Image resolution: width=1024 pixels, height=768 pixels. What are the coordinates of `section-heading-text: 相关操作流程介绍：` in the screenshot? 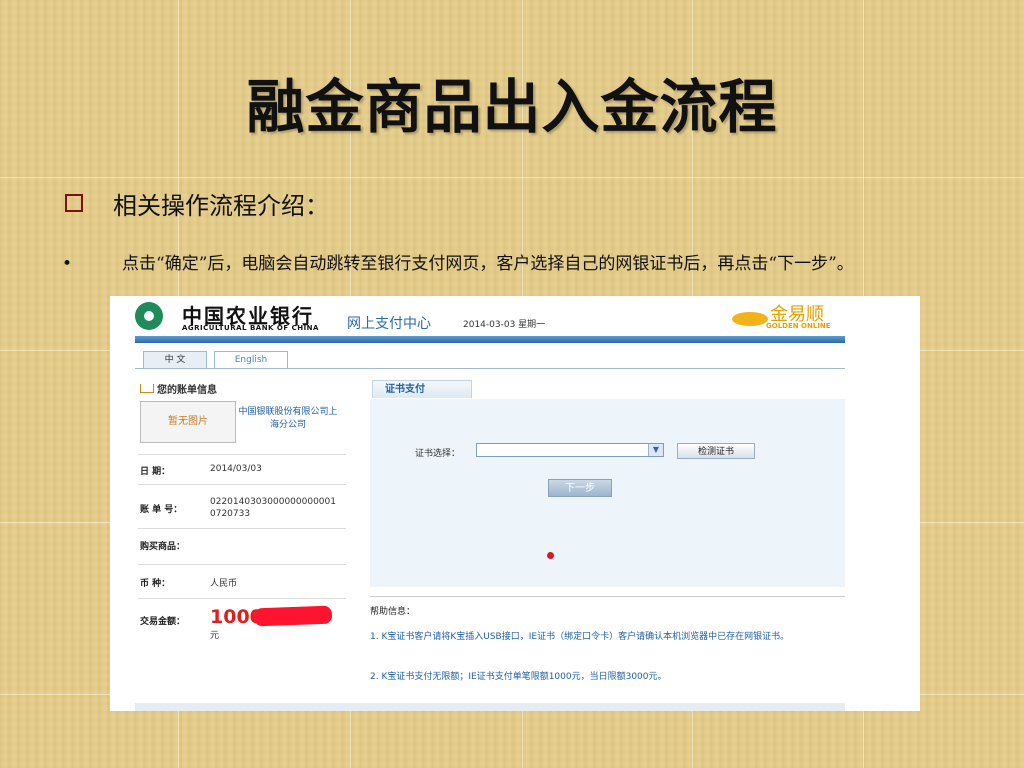 It's located at (221, 206).